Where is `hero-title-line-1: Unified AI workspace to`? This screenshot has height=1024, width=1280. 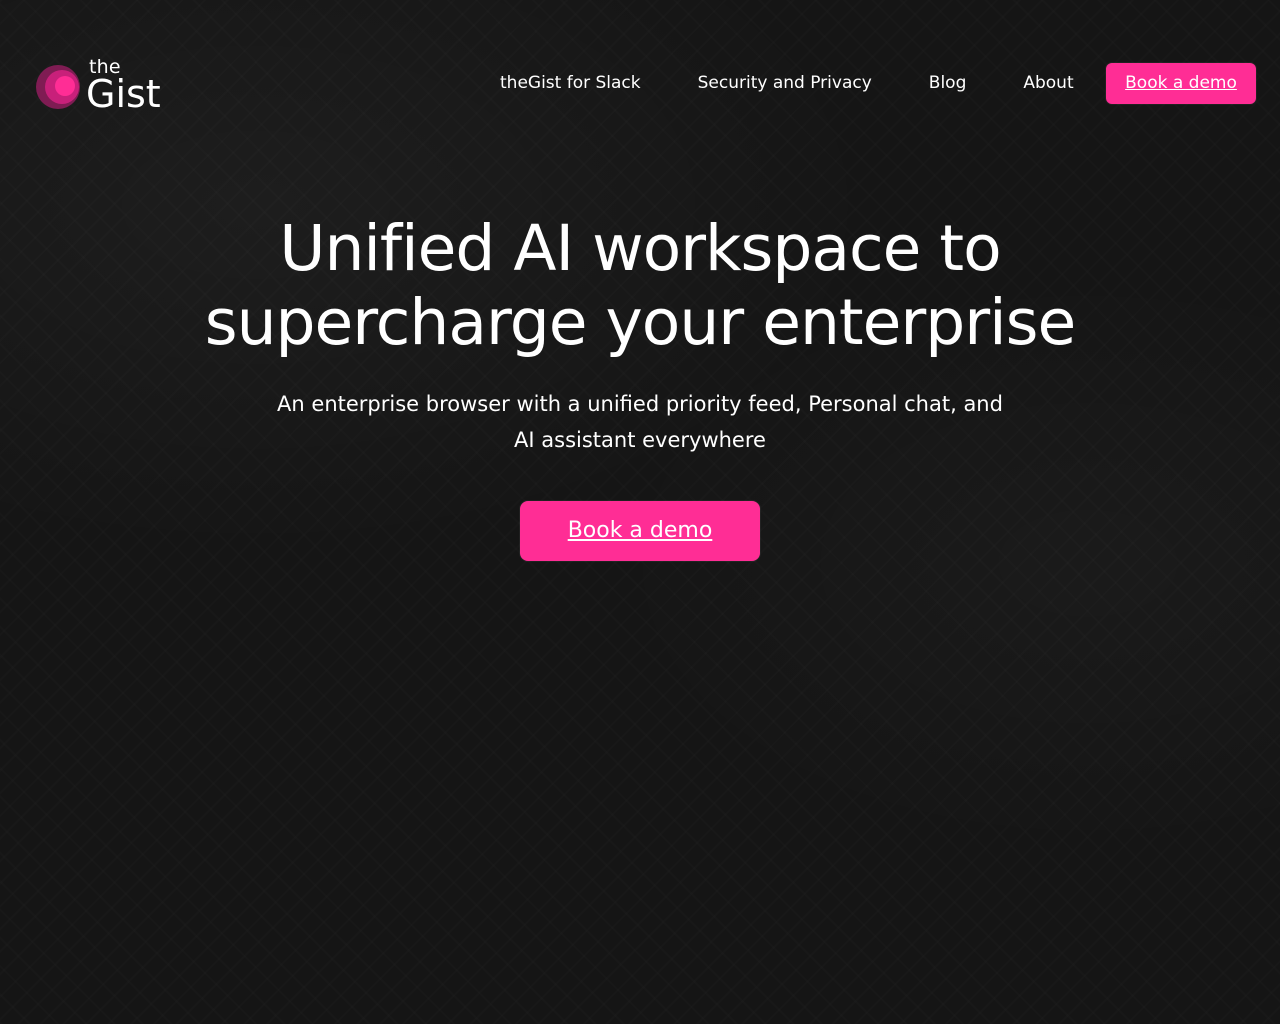
hero-title-line-1: Unified AI workspace to is located at coordinates (640, 248).